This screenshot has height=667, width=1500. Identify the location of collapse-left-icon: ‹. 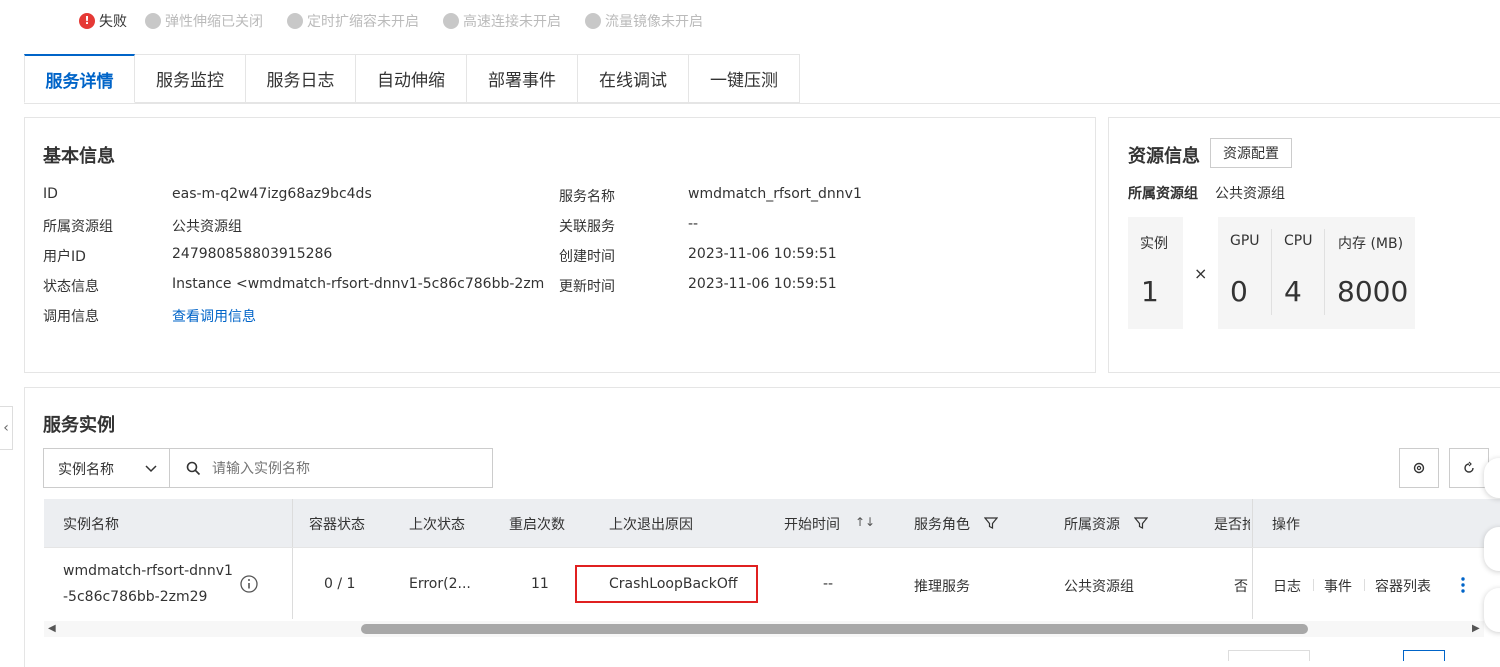
(6, 428).